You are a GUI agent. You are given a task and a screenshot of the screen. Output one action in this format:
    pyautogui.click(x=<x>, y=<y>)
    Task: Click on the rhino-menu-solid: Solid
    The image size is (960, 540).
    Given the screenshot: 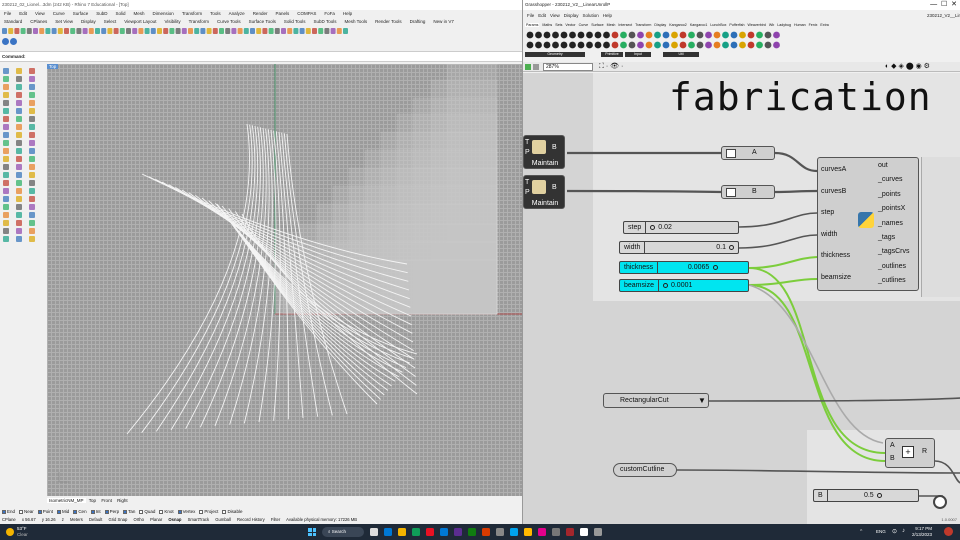 What is the action you would take?
    pyautogui.click(x=121, y=14)
    